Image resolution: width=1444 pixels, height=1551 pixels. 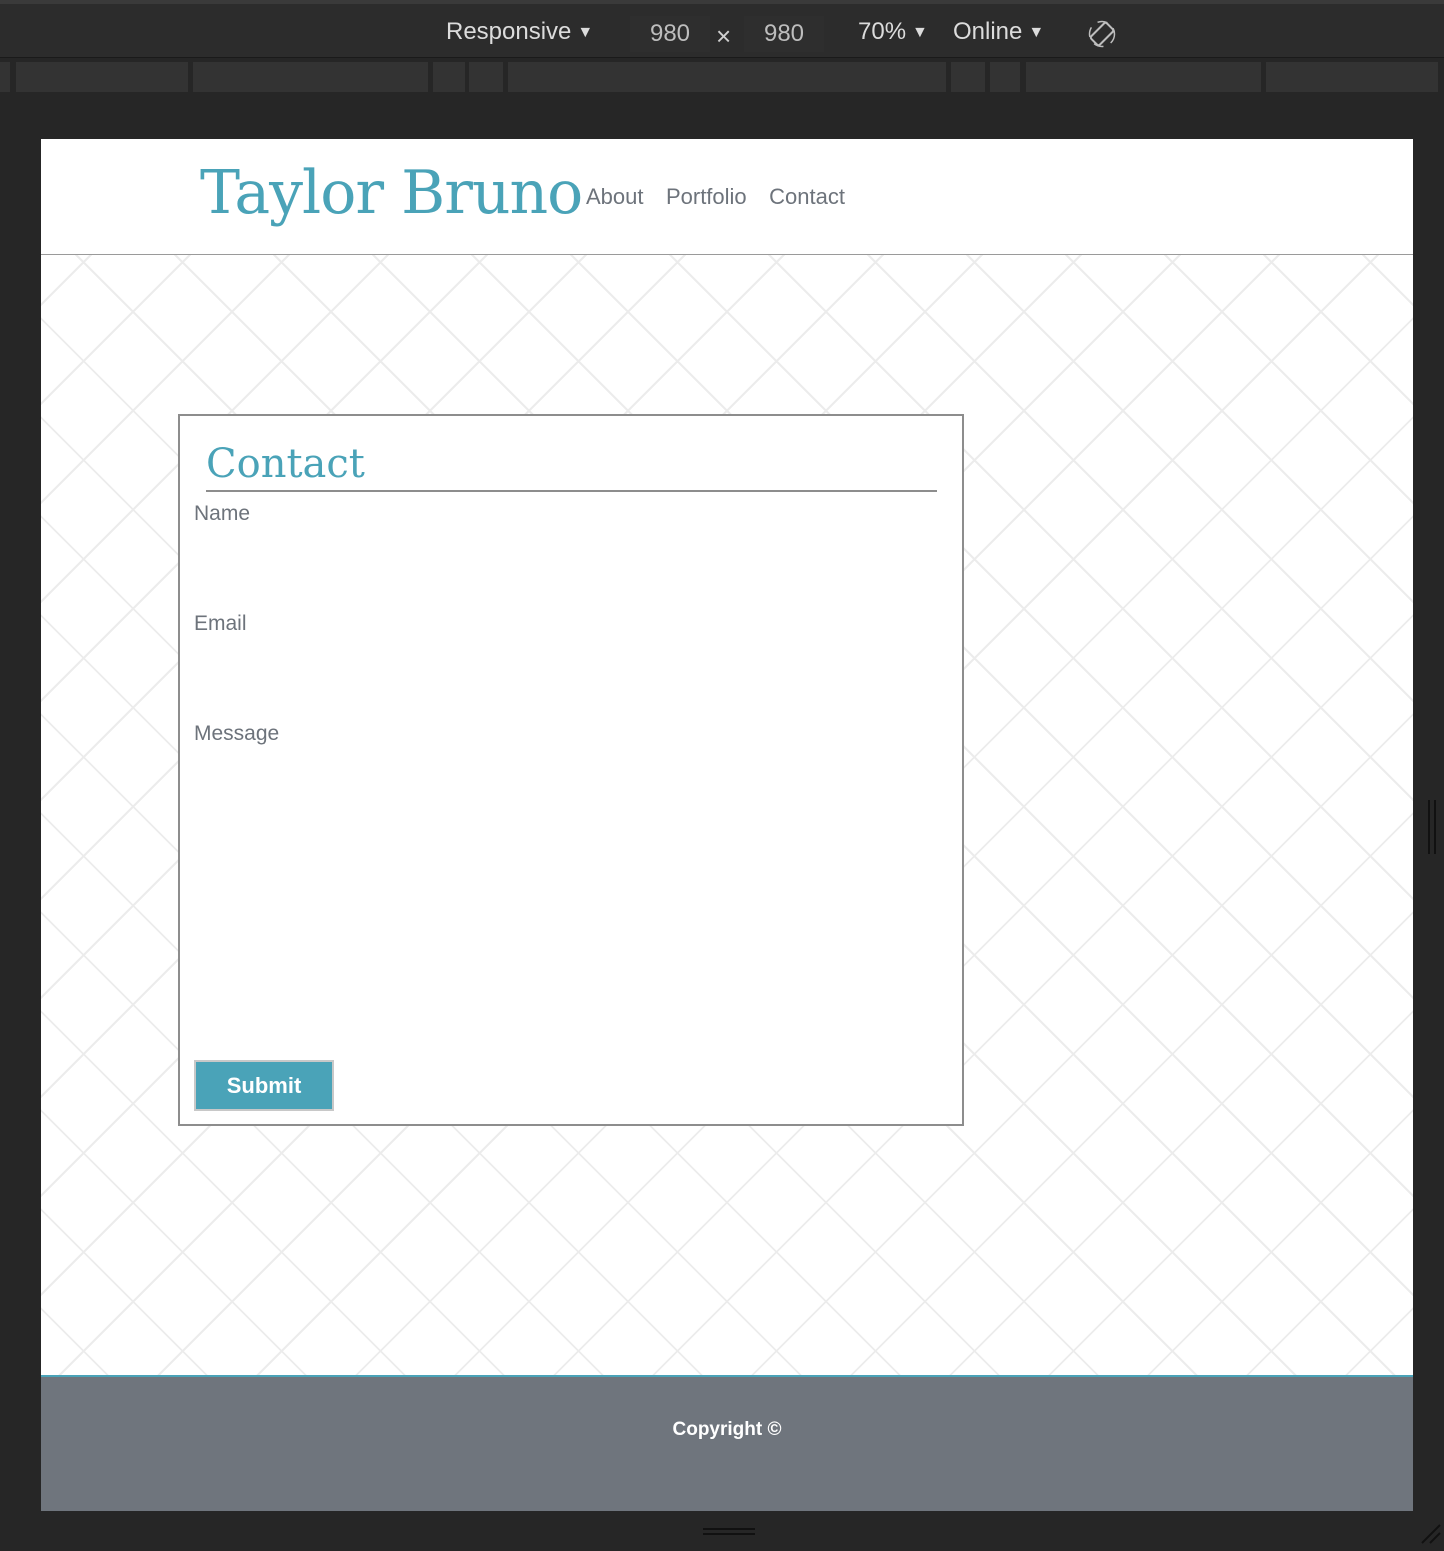 I want to click on times-icon: ×, so click(x=724, y=36).